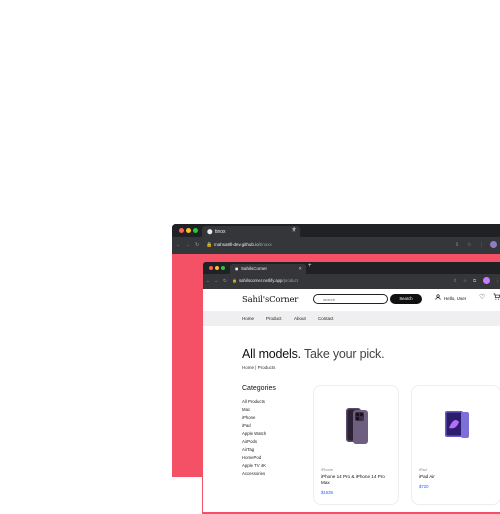 The image size is (500, 514). What do you see at coordinates (246, 409) in the screenshot?
I see `category-item: Mac` at bounding box center [246, 409].